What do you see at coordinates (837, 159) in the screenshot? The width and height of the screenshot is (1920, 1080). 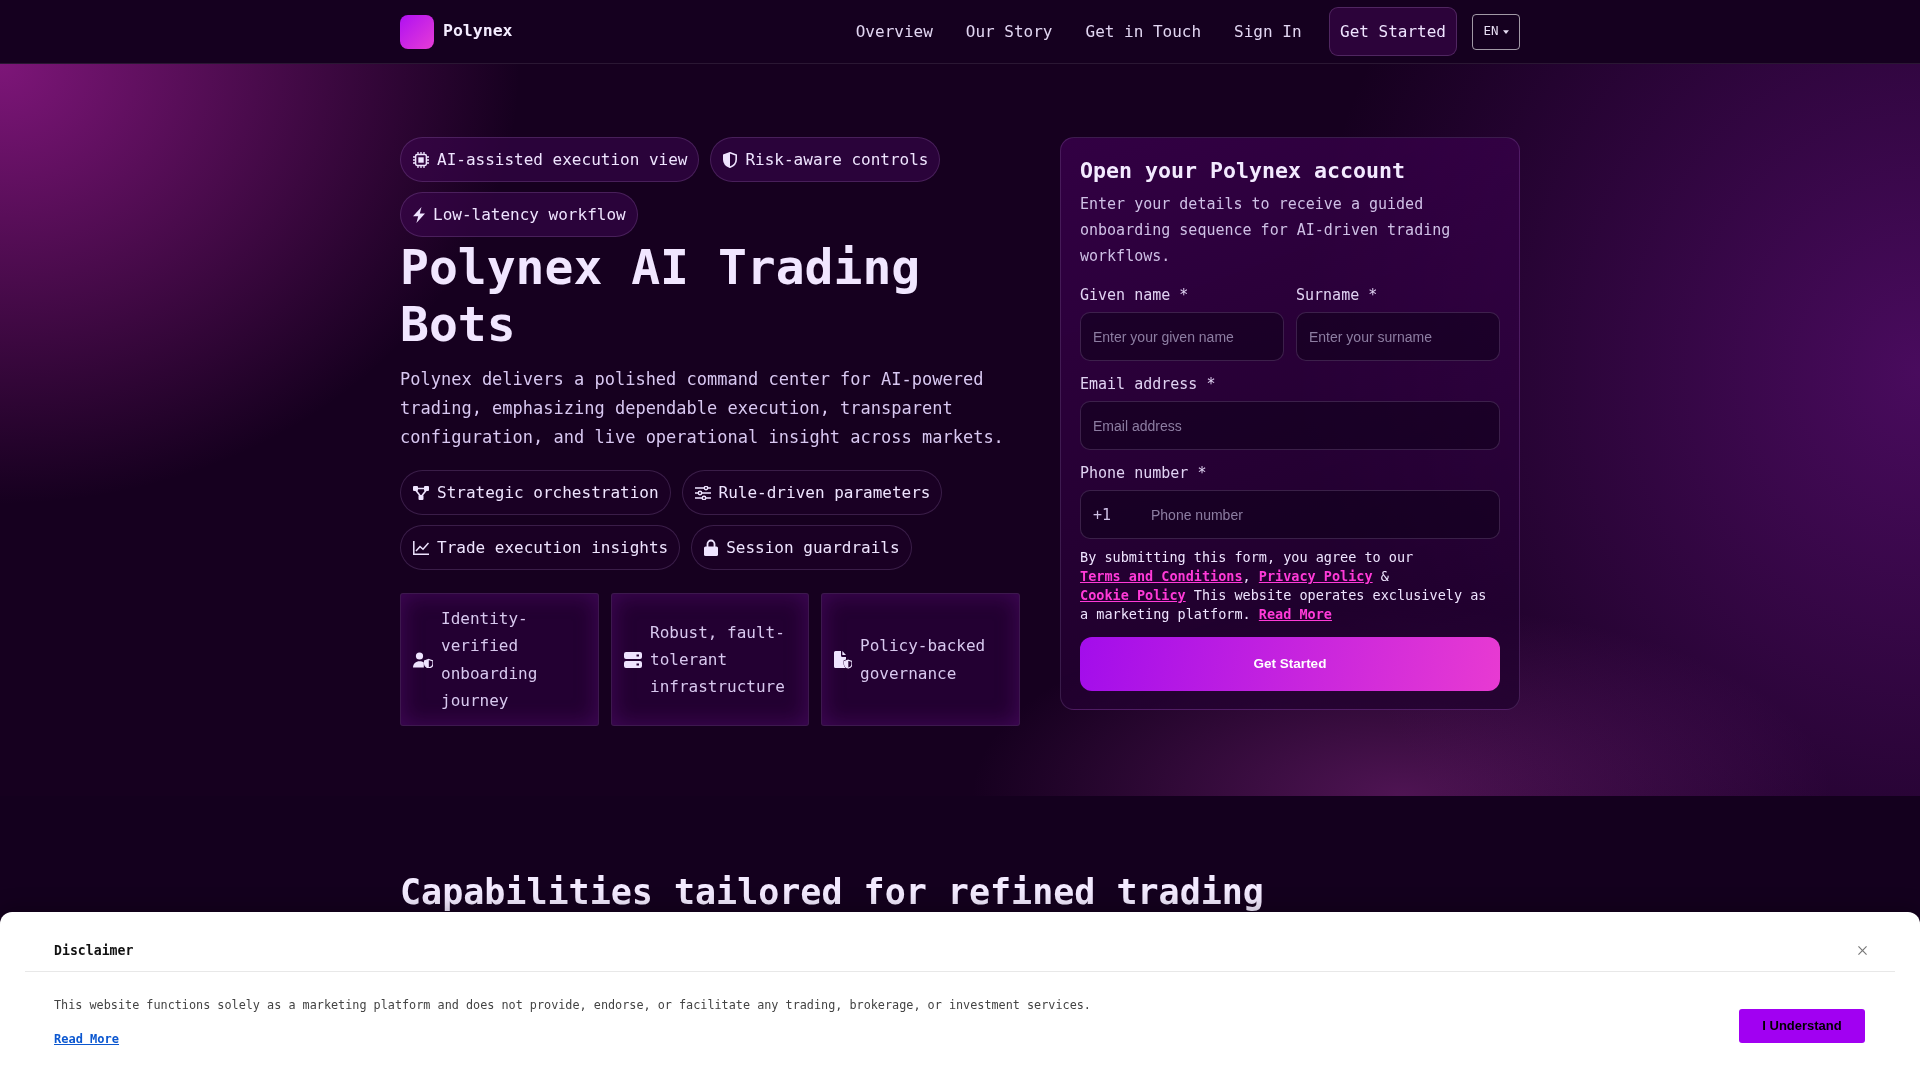 I see `tag-label: Risk-aware controls` at bounding box center [837, 159].